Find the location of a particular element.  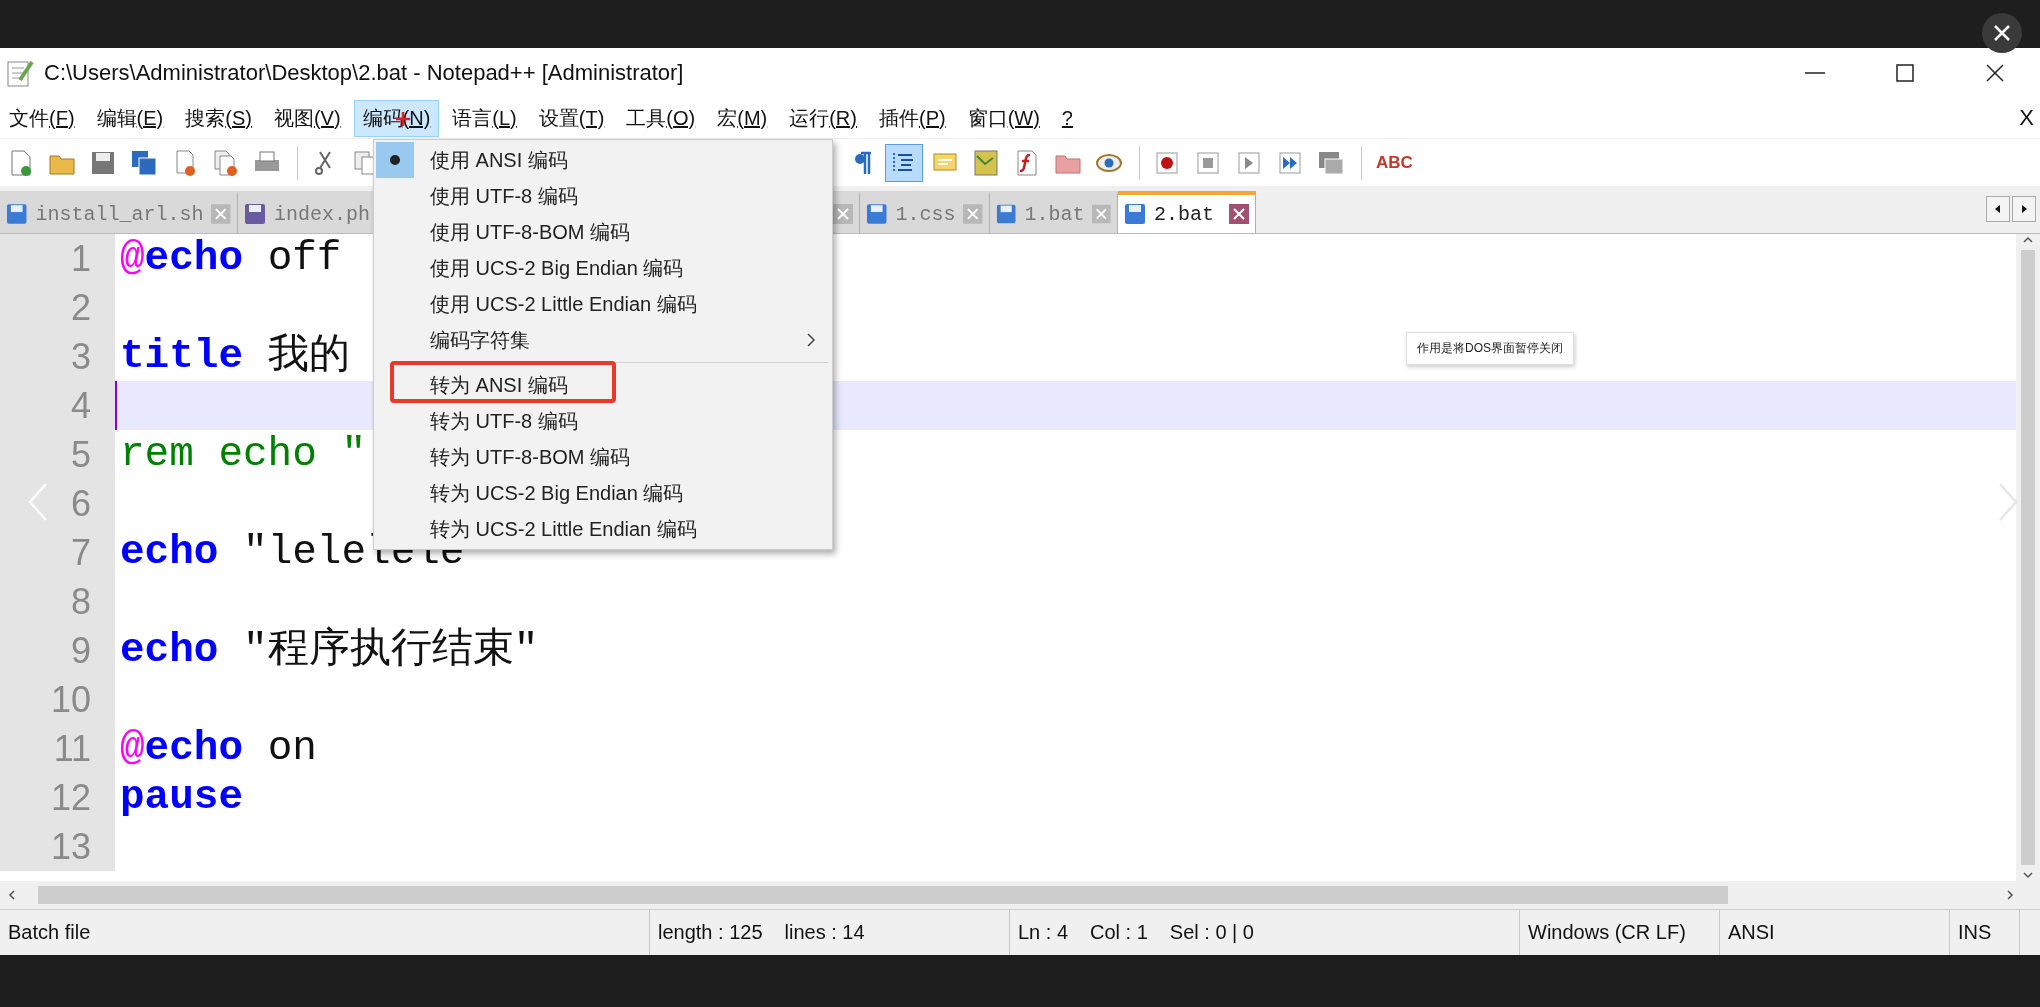

menu-item: 使用 UCS-2 Big Endian 编码 is located at coordinates (603, 268).